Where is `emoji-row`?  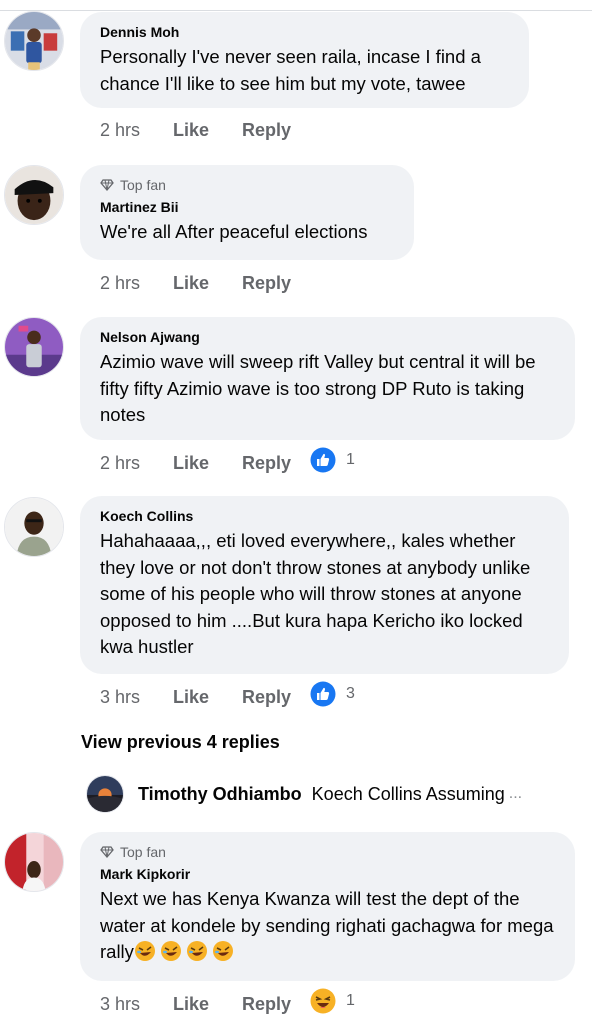
emoji-row is located at coordinates (186, 951).